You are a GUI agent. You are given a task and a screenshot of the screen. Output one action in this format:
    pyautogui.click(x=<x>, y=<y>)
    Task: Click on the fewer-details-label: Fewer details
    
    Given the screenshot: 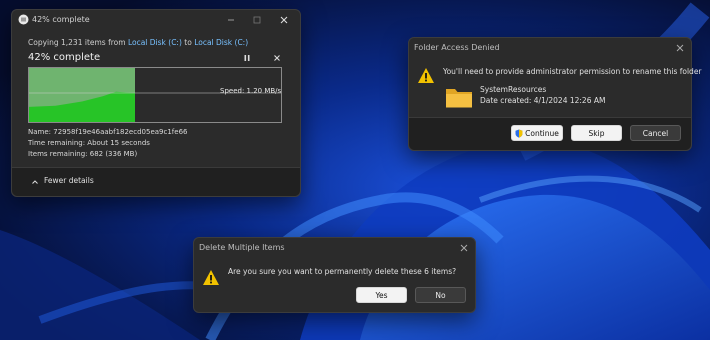 What is the action you would take?
    pyautogui.click(x=69, y=180)
    